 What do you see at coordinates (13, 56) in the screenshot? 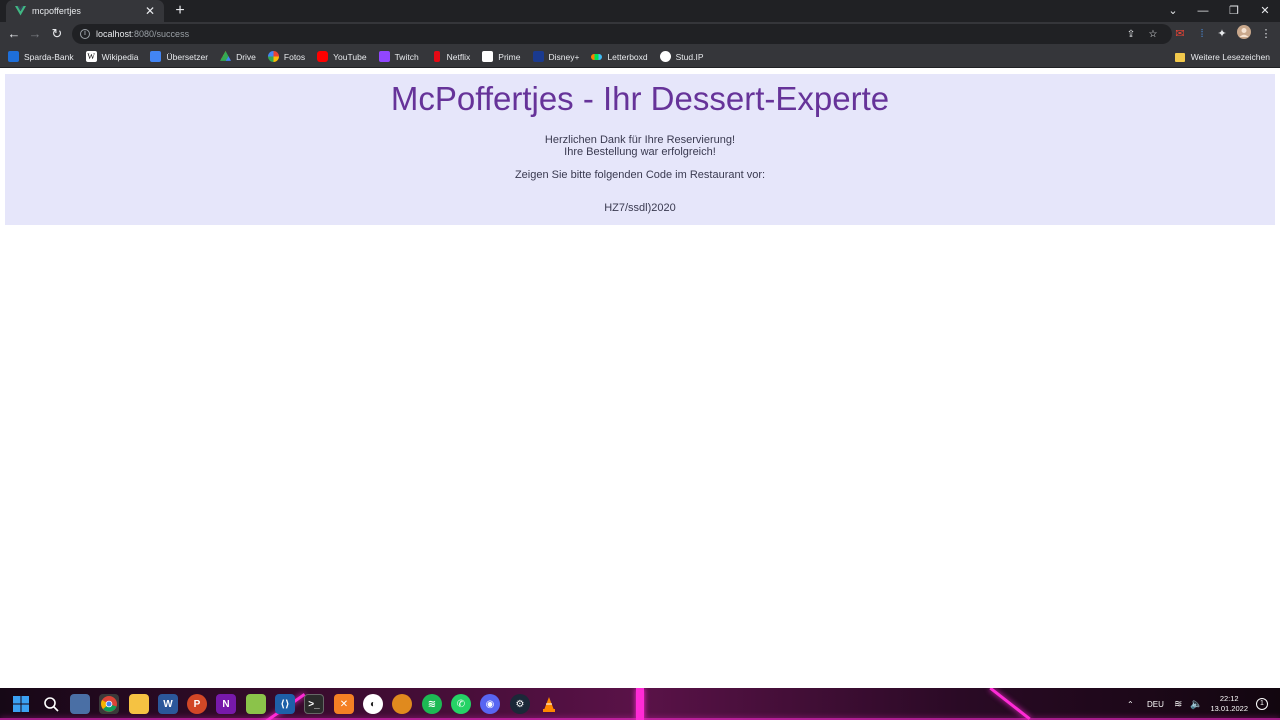
I see `bank-icon` at bounding box center [13, 56].